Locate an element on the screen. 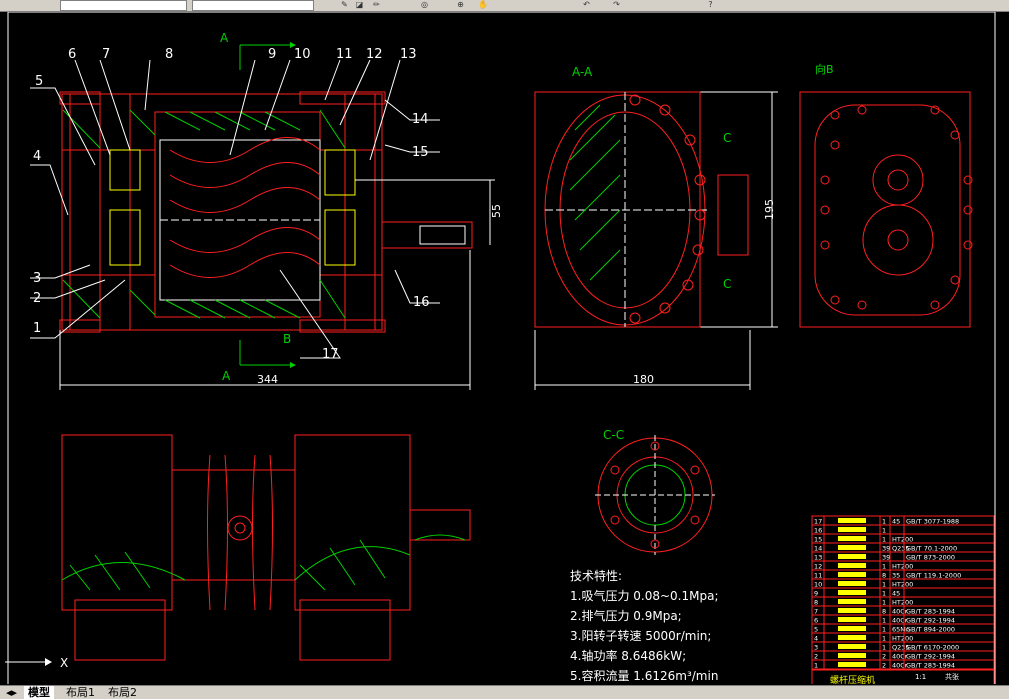 Image resolution: width=1009 pixels, height=699 pixels. pan-icon: ✋ is located at coordinates (483, 5).